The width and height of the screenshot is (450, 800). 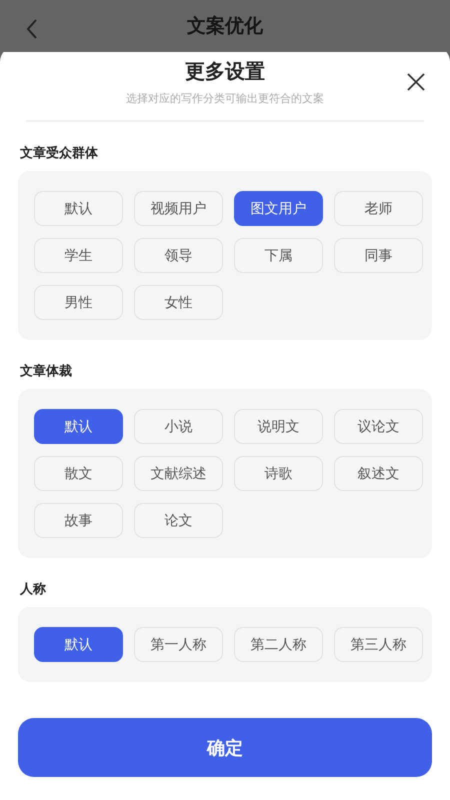 I want to click on option-chip: 散文, so click(x=78, y=473).